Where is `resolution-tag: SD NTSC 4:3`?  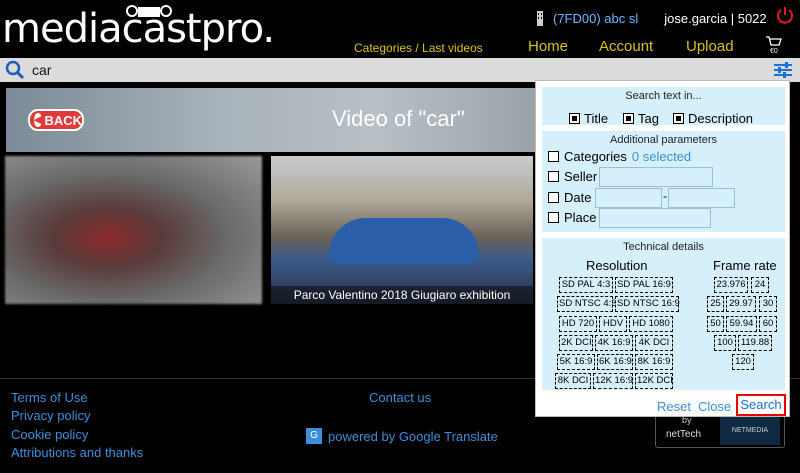 resolution-tag: SD NTSC 4:3 is located at coordinates (587, 304).